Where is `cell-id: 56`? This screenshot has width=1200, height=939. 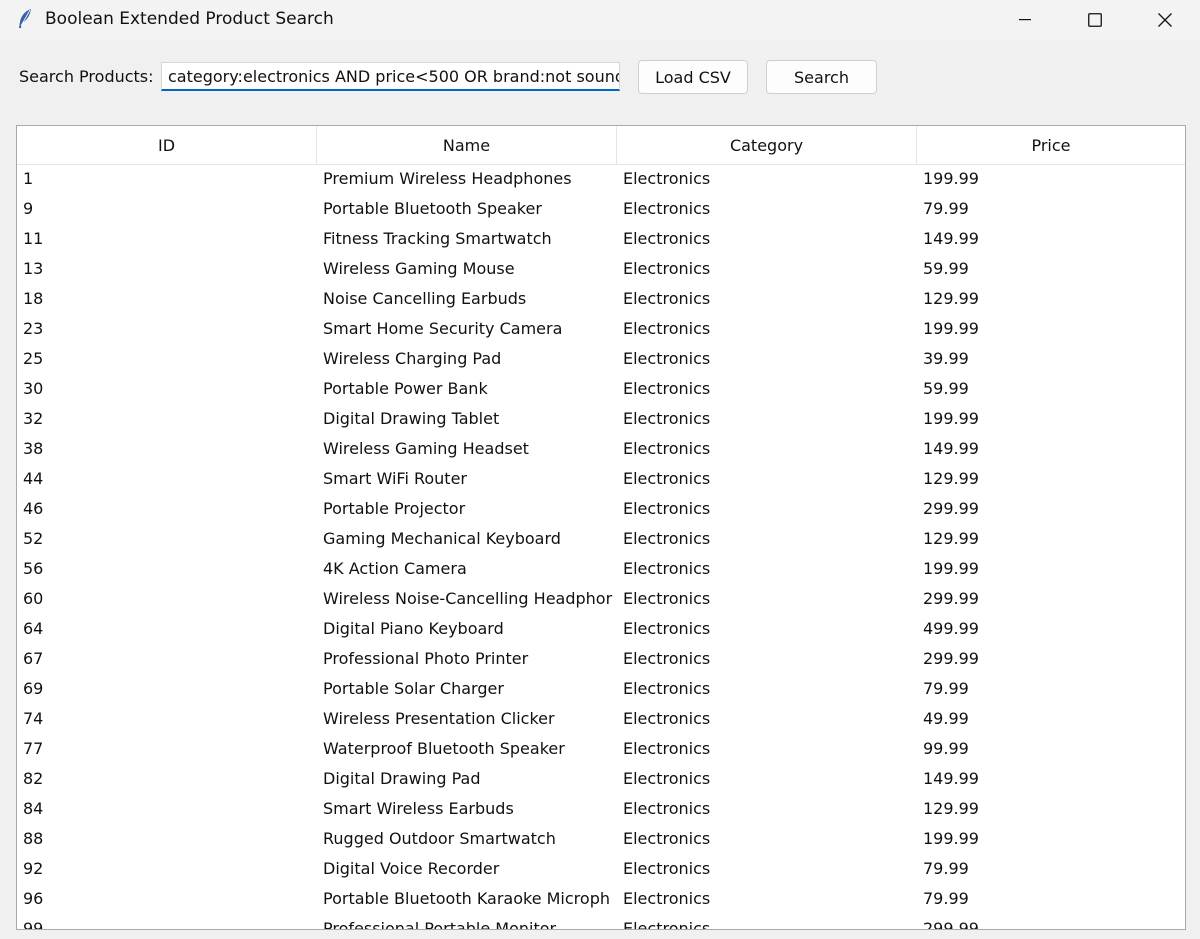 cell-id: 56 is located at coordinates (33, 568).